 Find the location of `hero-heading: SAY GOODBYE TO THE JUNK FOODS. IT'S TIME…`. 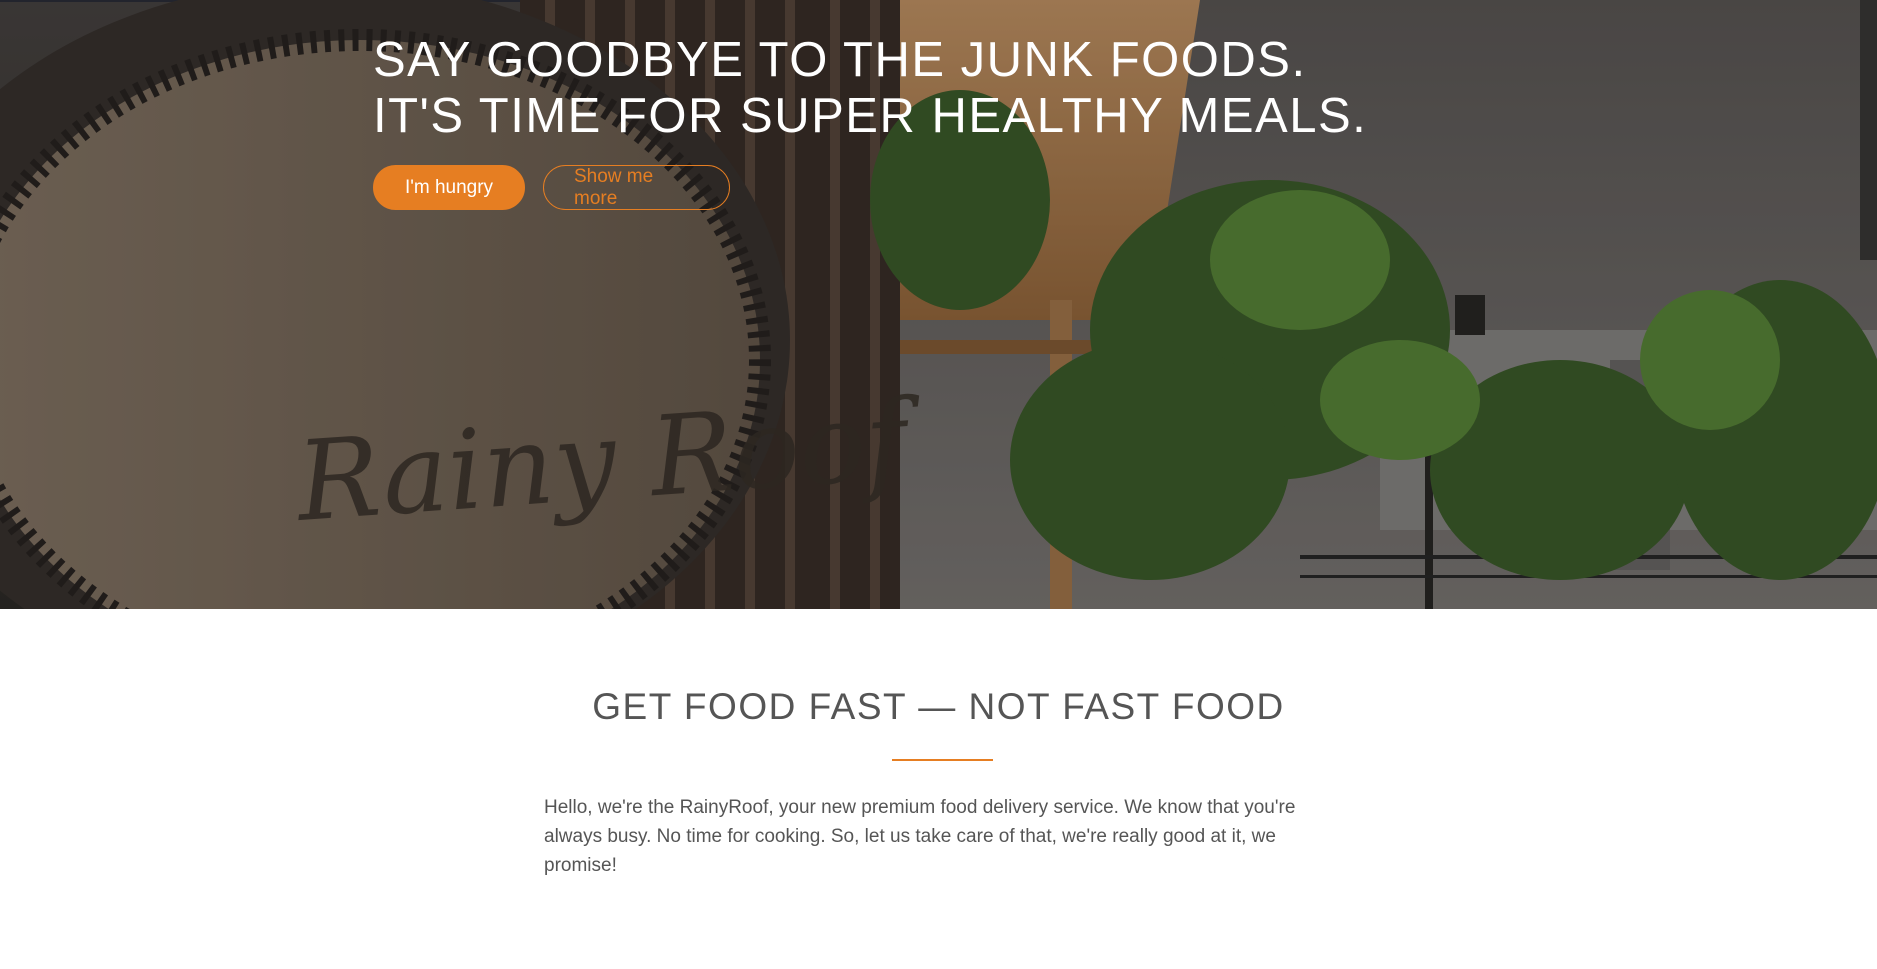

hero-heading: SAY GOODBYE TO THE JUNK FOODS. IT'S TIME… is located at coordinates (923, 88).